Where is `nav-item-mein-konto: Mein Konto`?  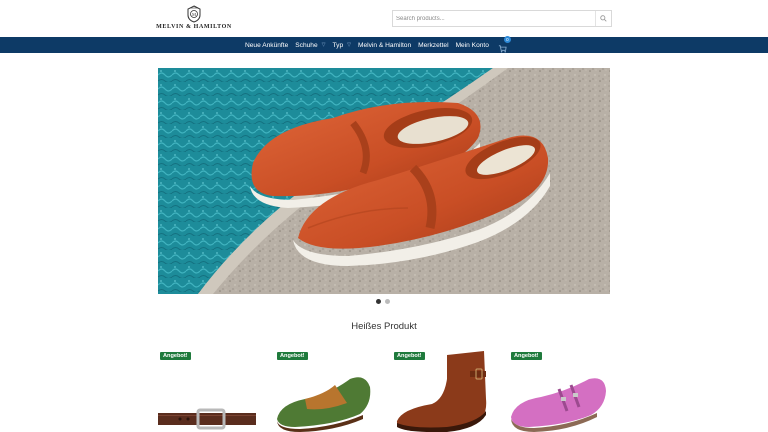 nav-item-mein-konto: Mein Konto is located at coordinates (472, 45).